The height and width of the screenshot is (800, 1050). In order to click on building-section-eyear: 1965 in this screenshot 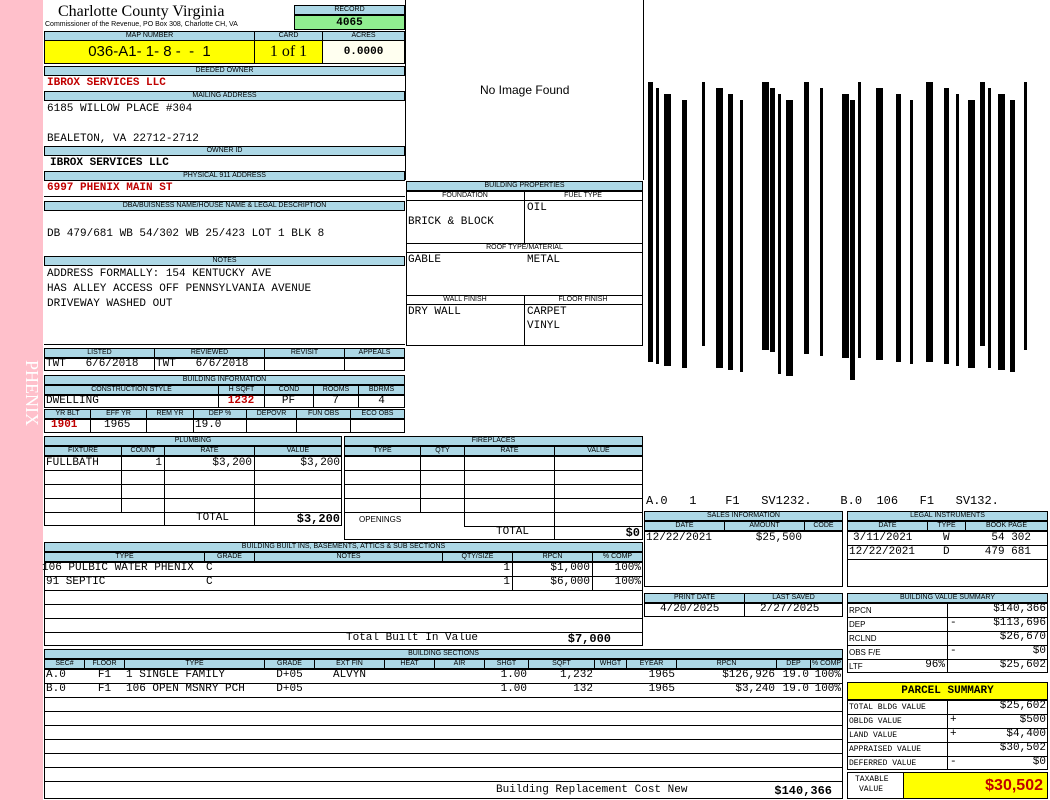, I will do `click(661, 689)`.